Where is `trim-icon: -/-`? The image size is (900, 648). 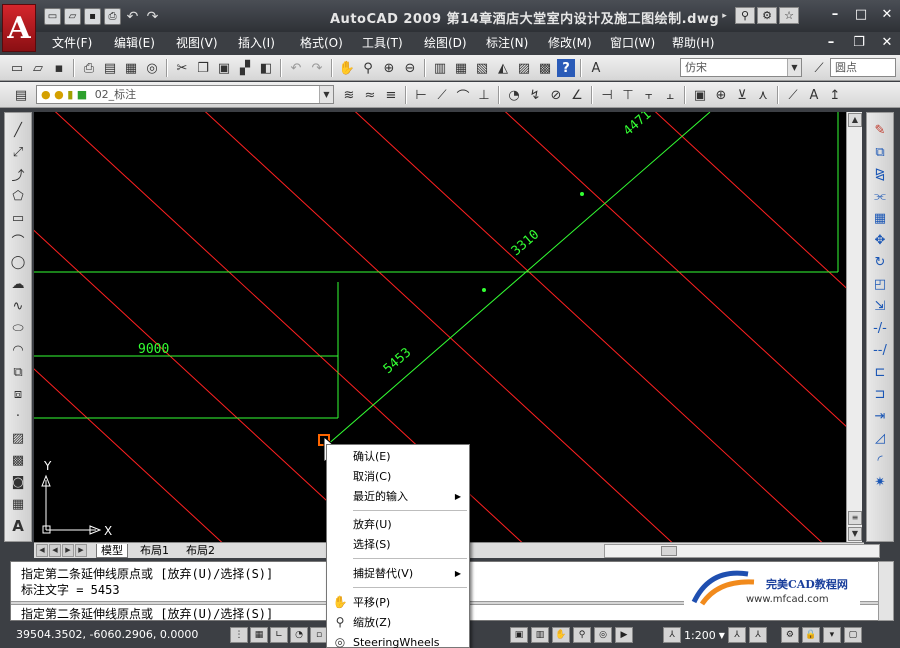 trim-icon: -/- is located at coordinates (880, 328).